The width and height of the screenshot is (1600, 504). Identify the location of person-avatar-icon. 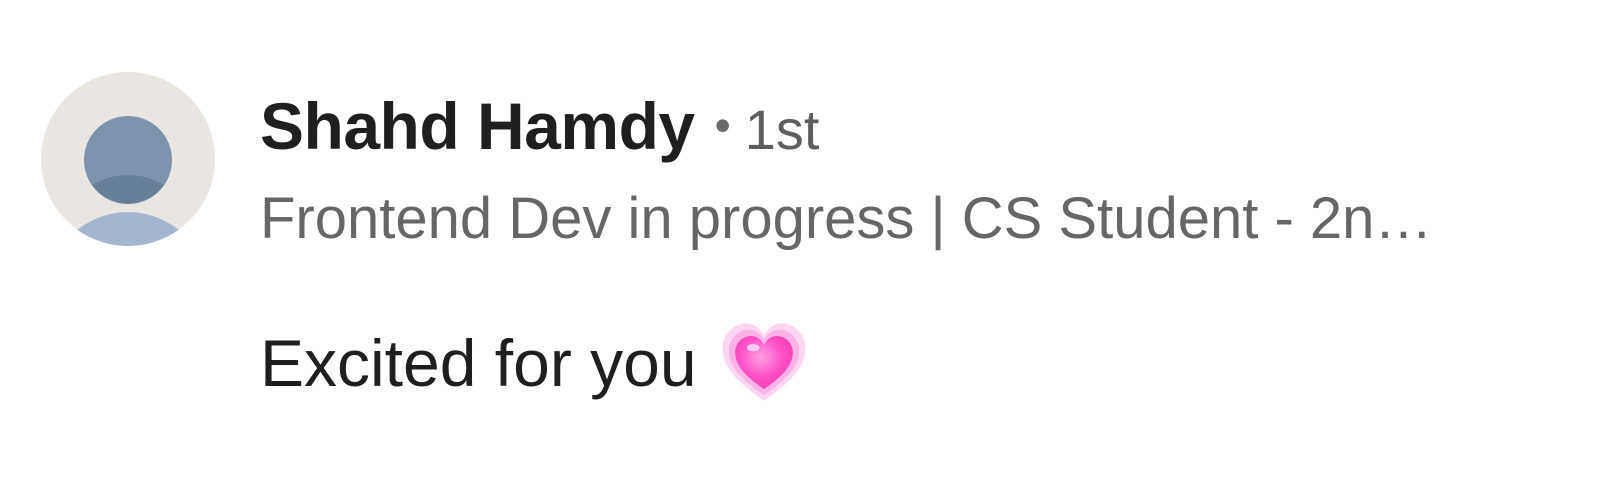
(128, 159).